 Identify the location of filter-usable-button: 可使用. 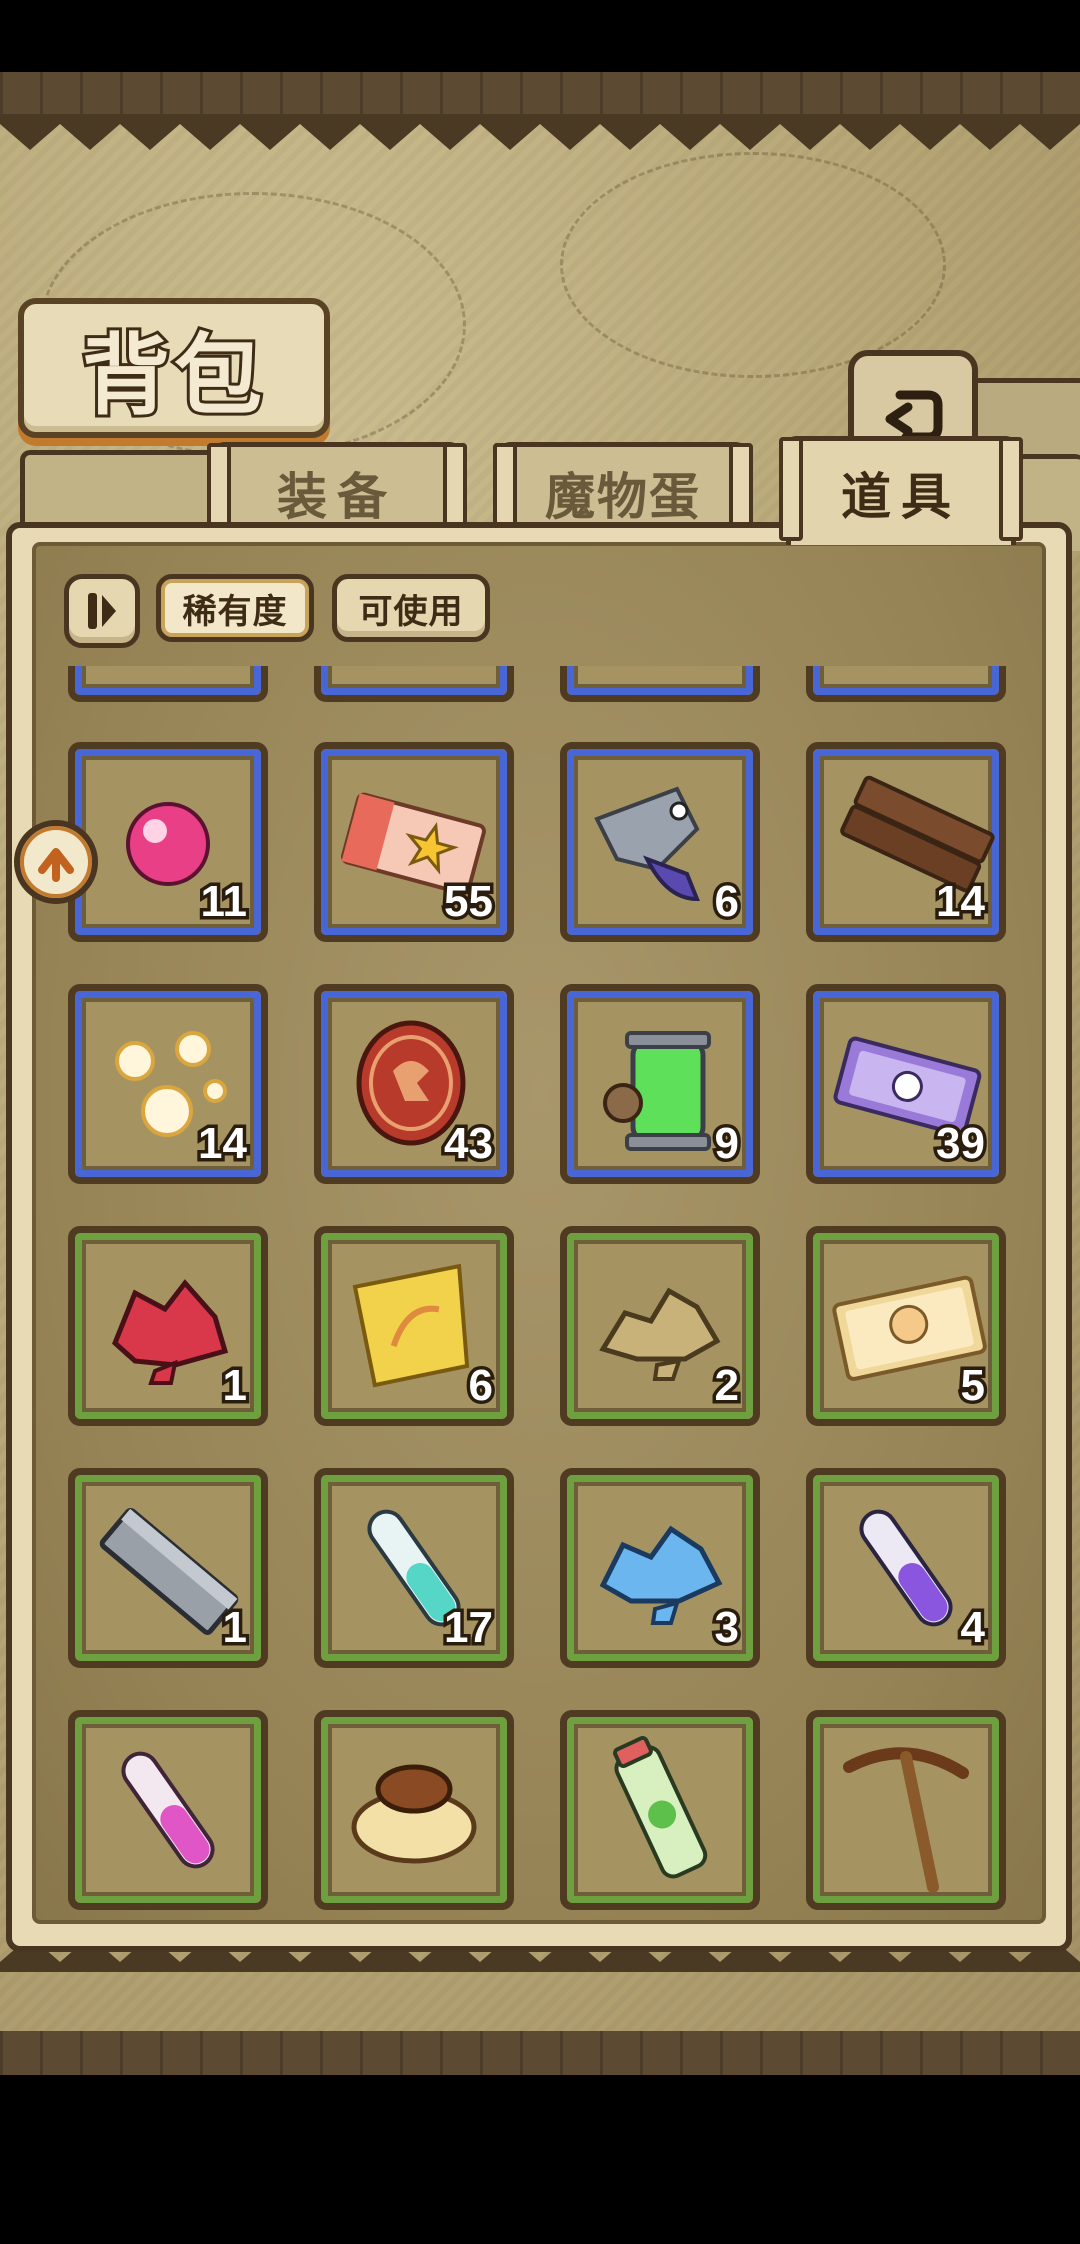
(411, 608).